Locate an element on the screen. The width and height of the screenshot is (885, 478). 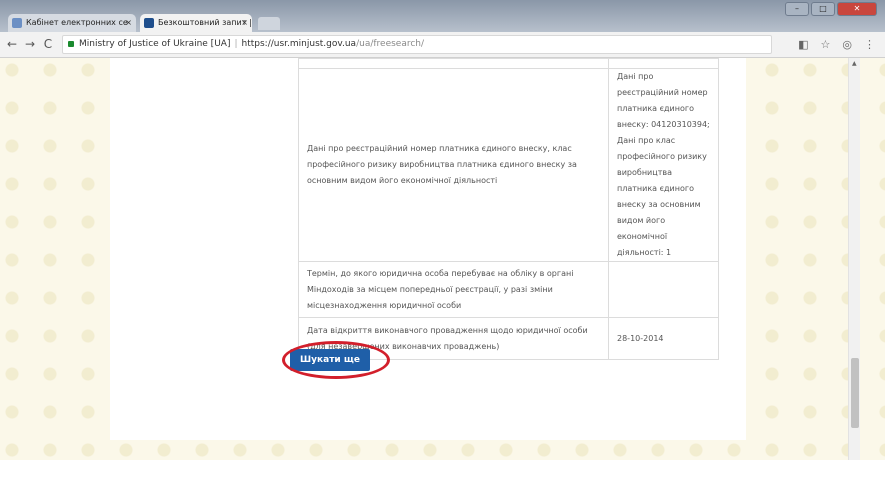
tab-cabinet: Кабінет електронних се × is located at coordinates (72, 23).